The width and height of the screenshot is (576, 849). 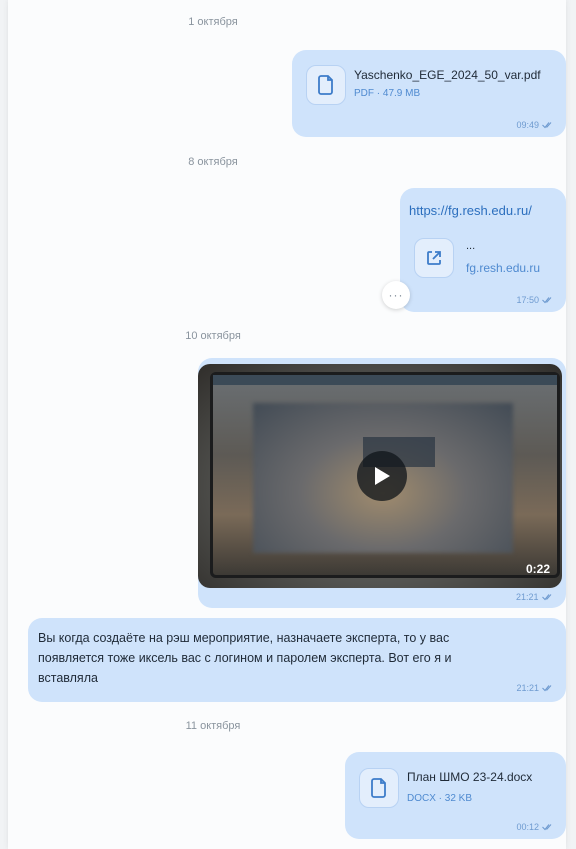 I want to click on date-separator: 10 октября, so click(x=213, y=336).